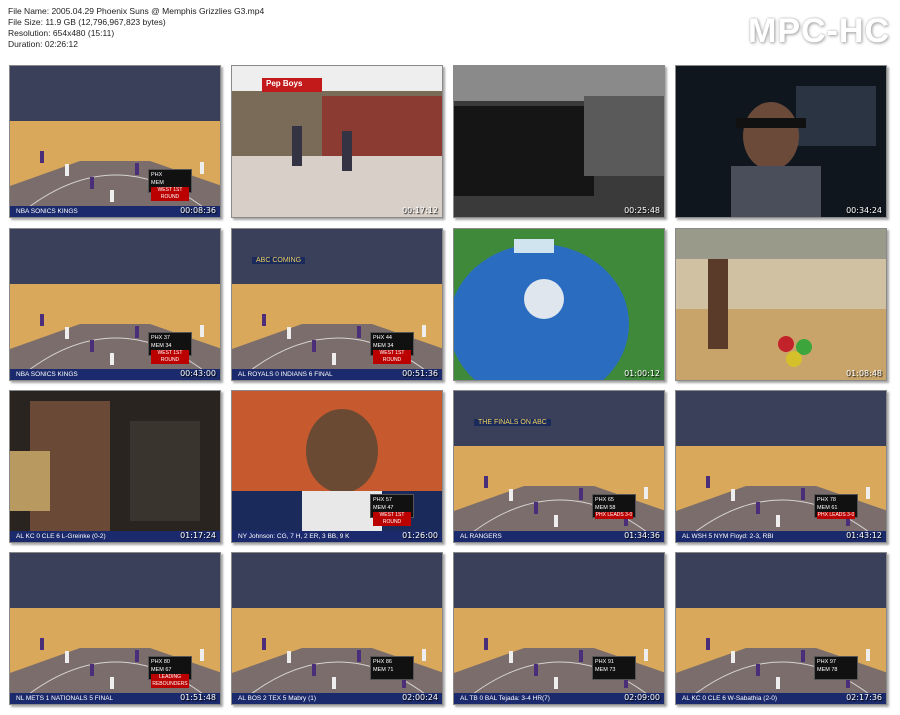 The width and height of the screenshot is (900, 715). What do you see at coordinates (382, 338) in the screenshot?
I see `score-row: PHX 44` at bounding box center [382, 338].